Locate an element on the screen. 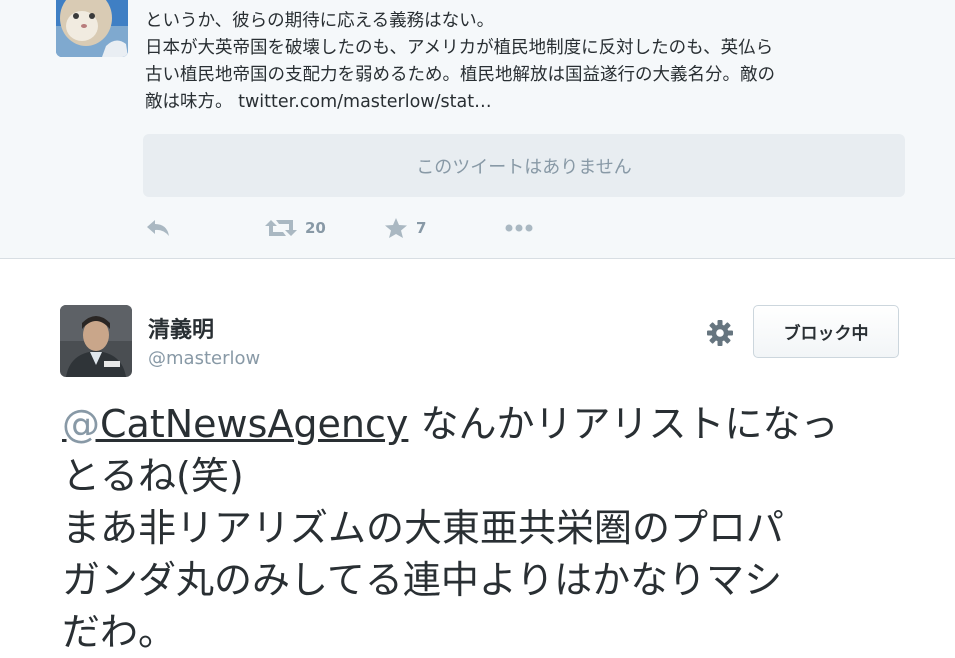  reply-button is located at coordinates (158, 228).